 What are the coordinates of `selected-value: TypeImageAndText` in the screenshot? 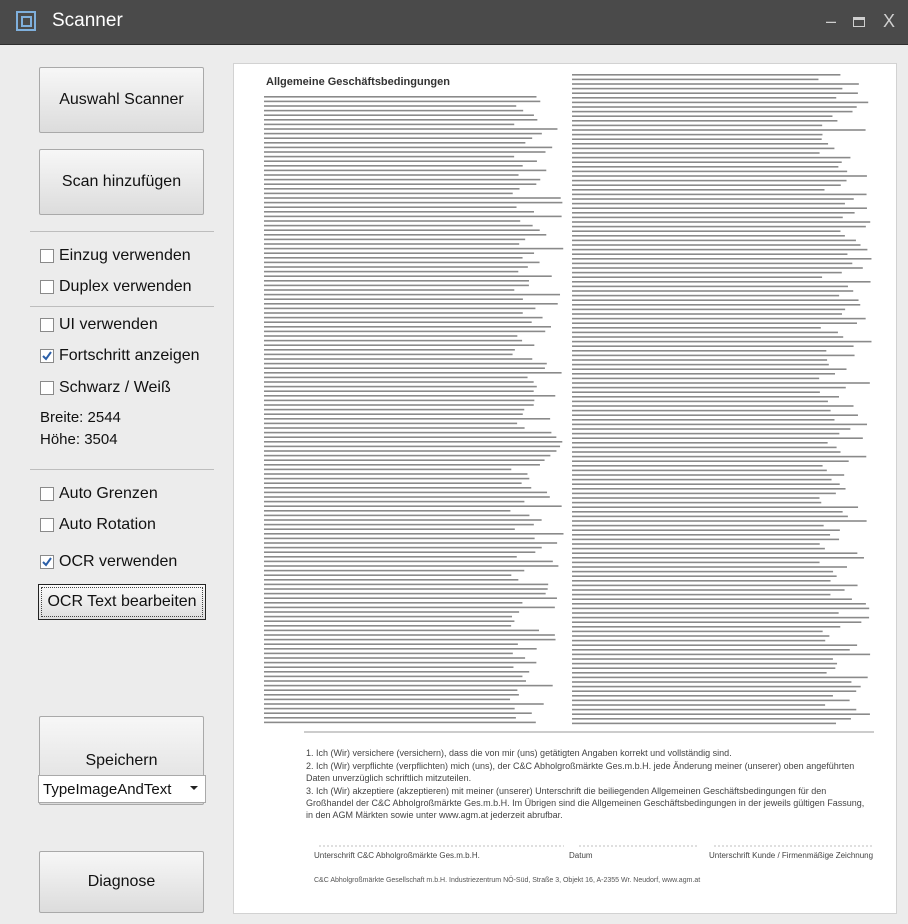 It's located at (107, 789).